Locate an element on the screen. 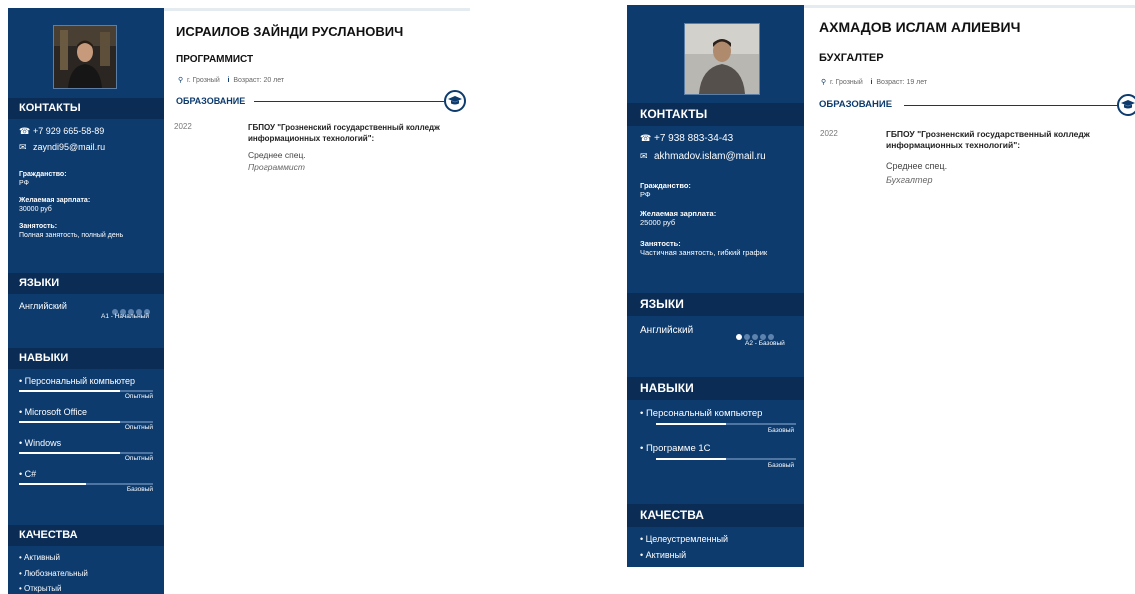 This screenshot has width=1135, height=594. age: Возраст: 20 лет is located at coordinates (259, 80).